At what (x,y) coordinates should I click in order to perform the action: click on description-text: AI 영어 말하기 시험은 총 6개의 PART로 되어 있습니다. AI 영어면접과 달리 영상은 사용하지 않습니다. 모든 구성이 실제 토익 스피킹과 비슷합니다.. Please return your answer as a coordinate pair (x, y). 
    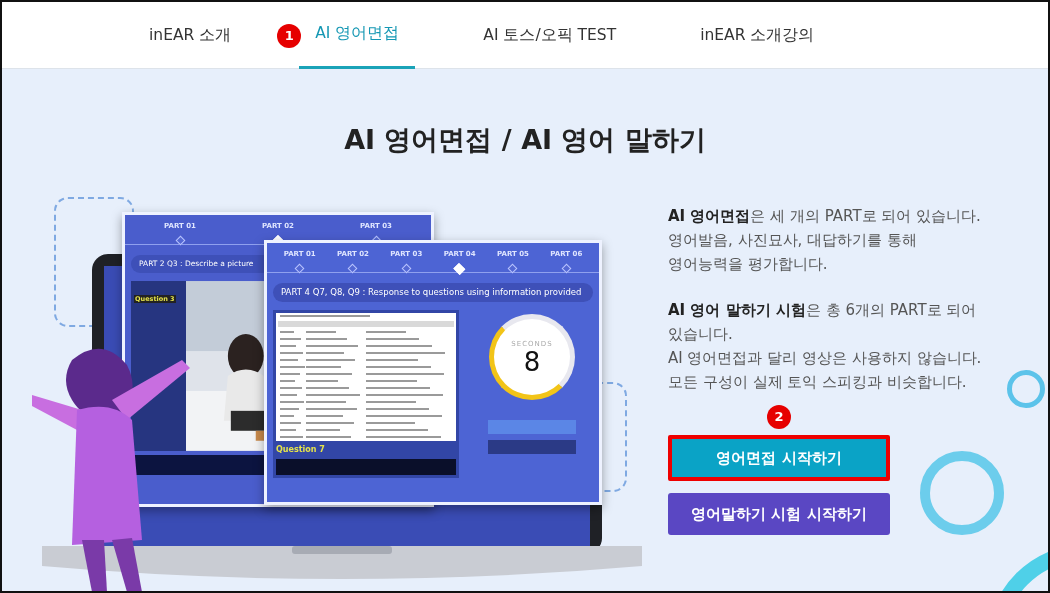
    Looking at the image, I should click on (825, 347).